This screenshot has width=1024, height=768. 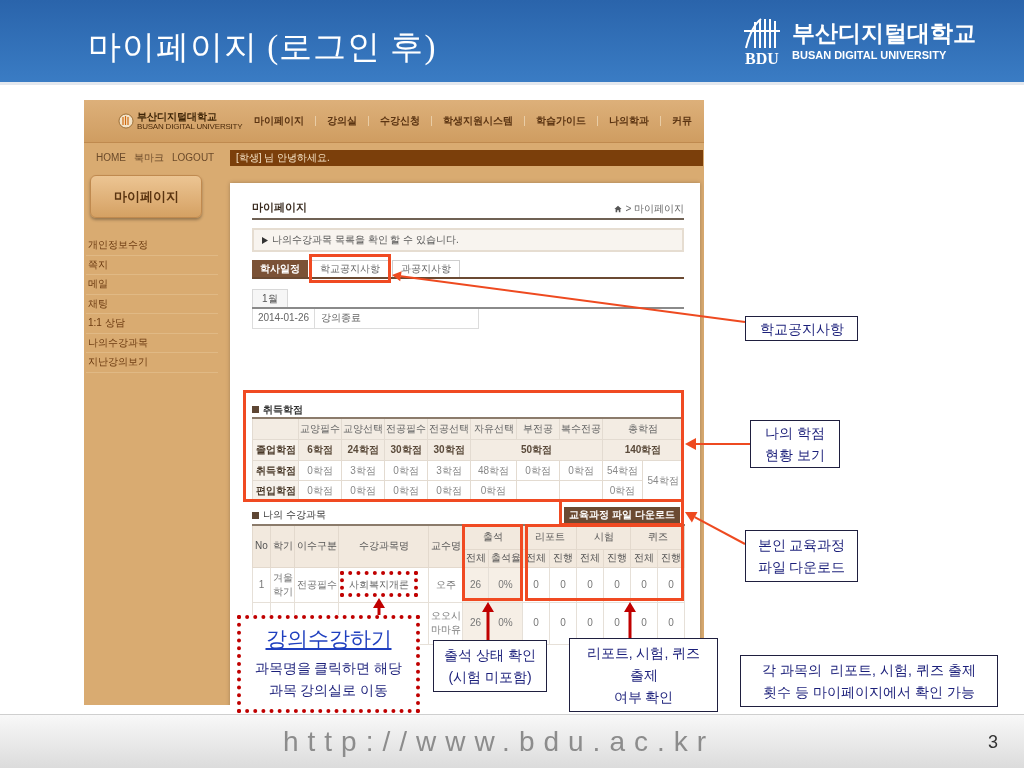 I want to click on section-title: 취득학점, so click(x=283, y=409).